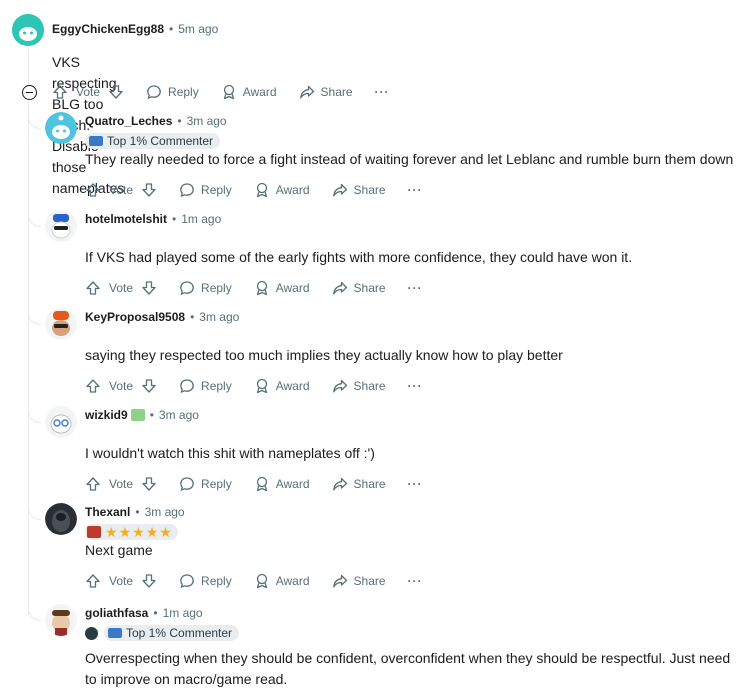 This screenshot has height=696, width=754. Describe the element at coordinates (339, 288) in the screenshot. I see `share-icon` at that location.